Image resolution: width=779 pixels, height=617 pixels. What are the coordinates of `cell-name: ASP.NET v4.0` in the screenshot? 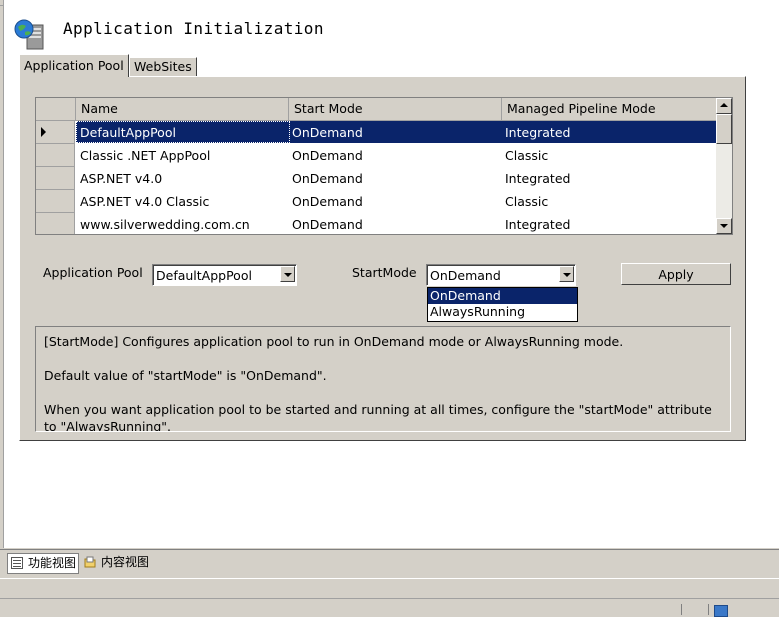 It's located at (119, 178).